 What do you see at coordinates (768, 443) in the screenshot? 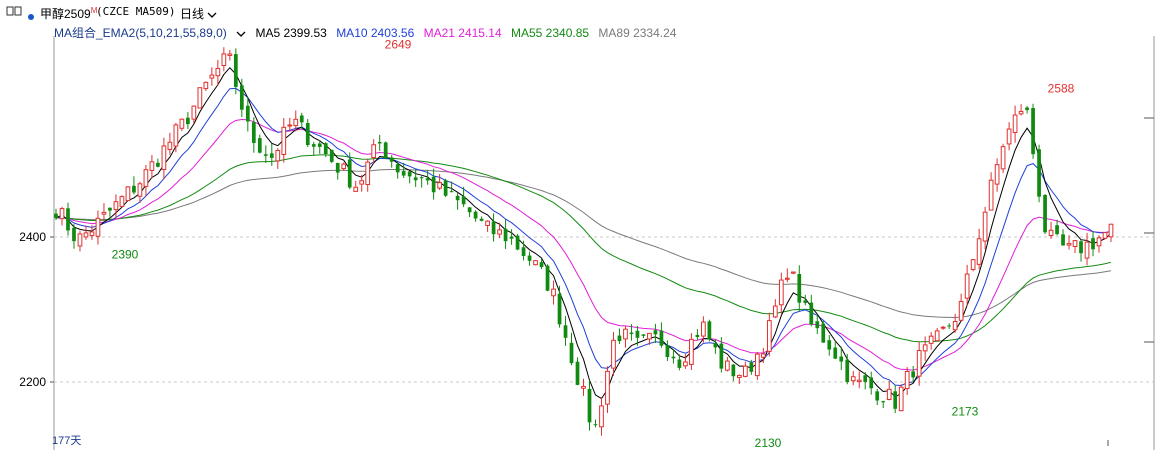
I see `price-annotation: 2130` at bounding box center [768, 443].